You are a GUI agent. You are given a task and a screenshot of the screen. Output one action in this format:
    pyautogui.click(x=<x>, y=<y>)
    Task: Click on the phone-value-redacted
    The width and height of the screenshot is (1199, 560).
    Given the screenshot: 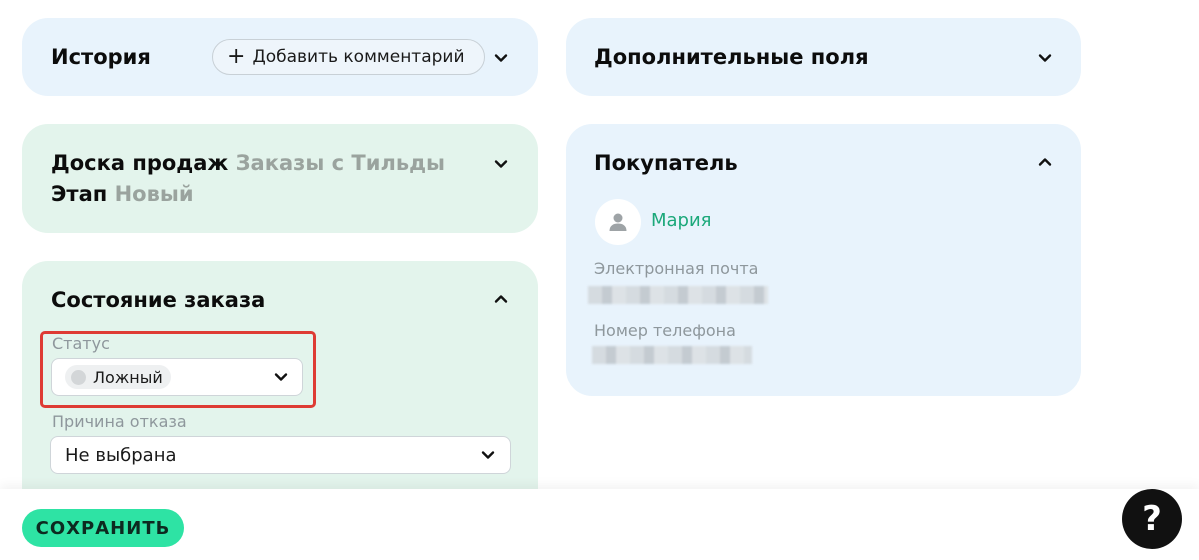 What is the action you would take?
    pyautogui.click(x=672, y=355)
    